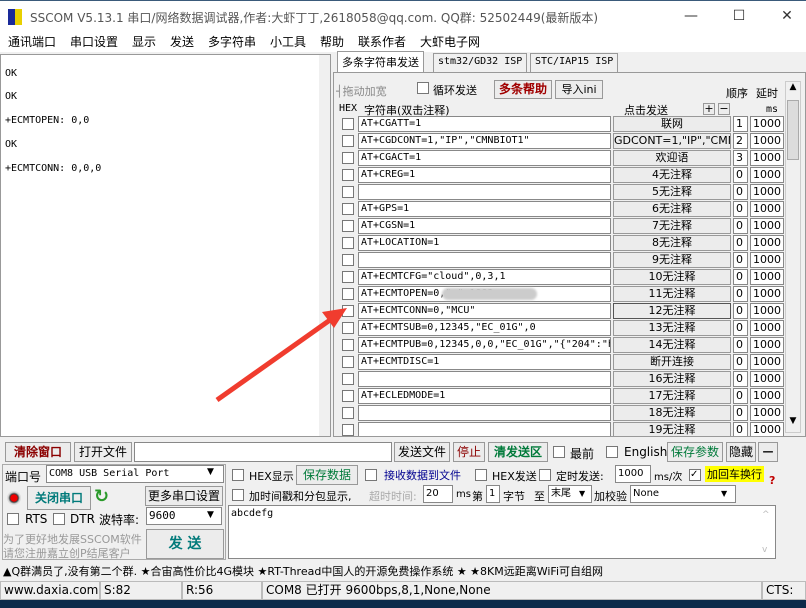 Image resolution: width=806 pixels, height=608 pixels. Describe the element at coordinates (514, 496) in the screenshot. I see `byte-label: 字节` at that location.